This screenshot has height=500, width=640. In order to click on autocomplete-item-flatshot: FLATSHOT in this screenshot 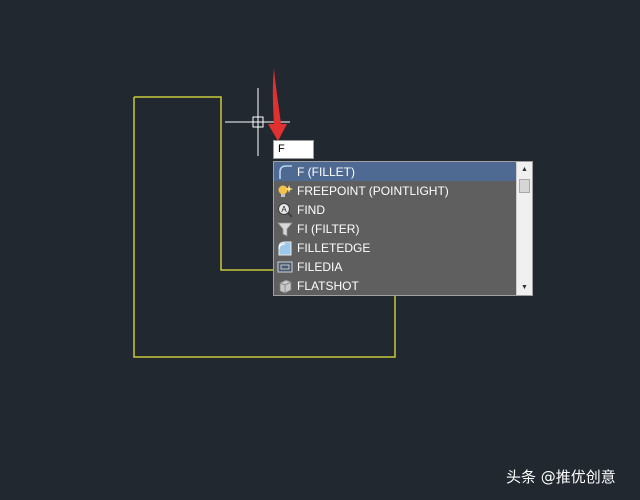, I will do `click(395, 285)`.